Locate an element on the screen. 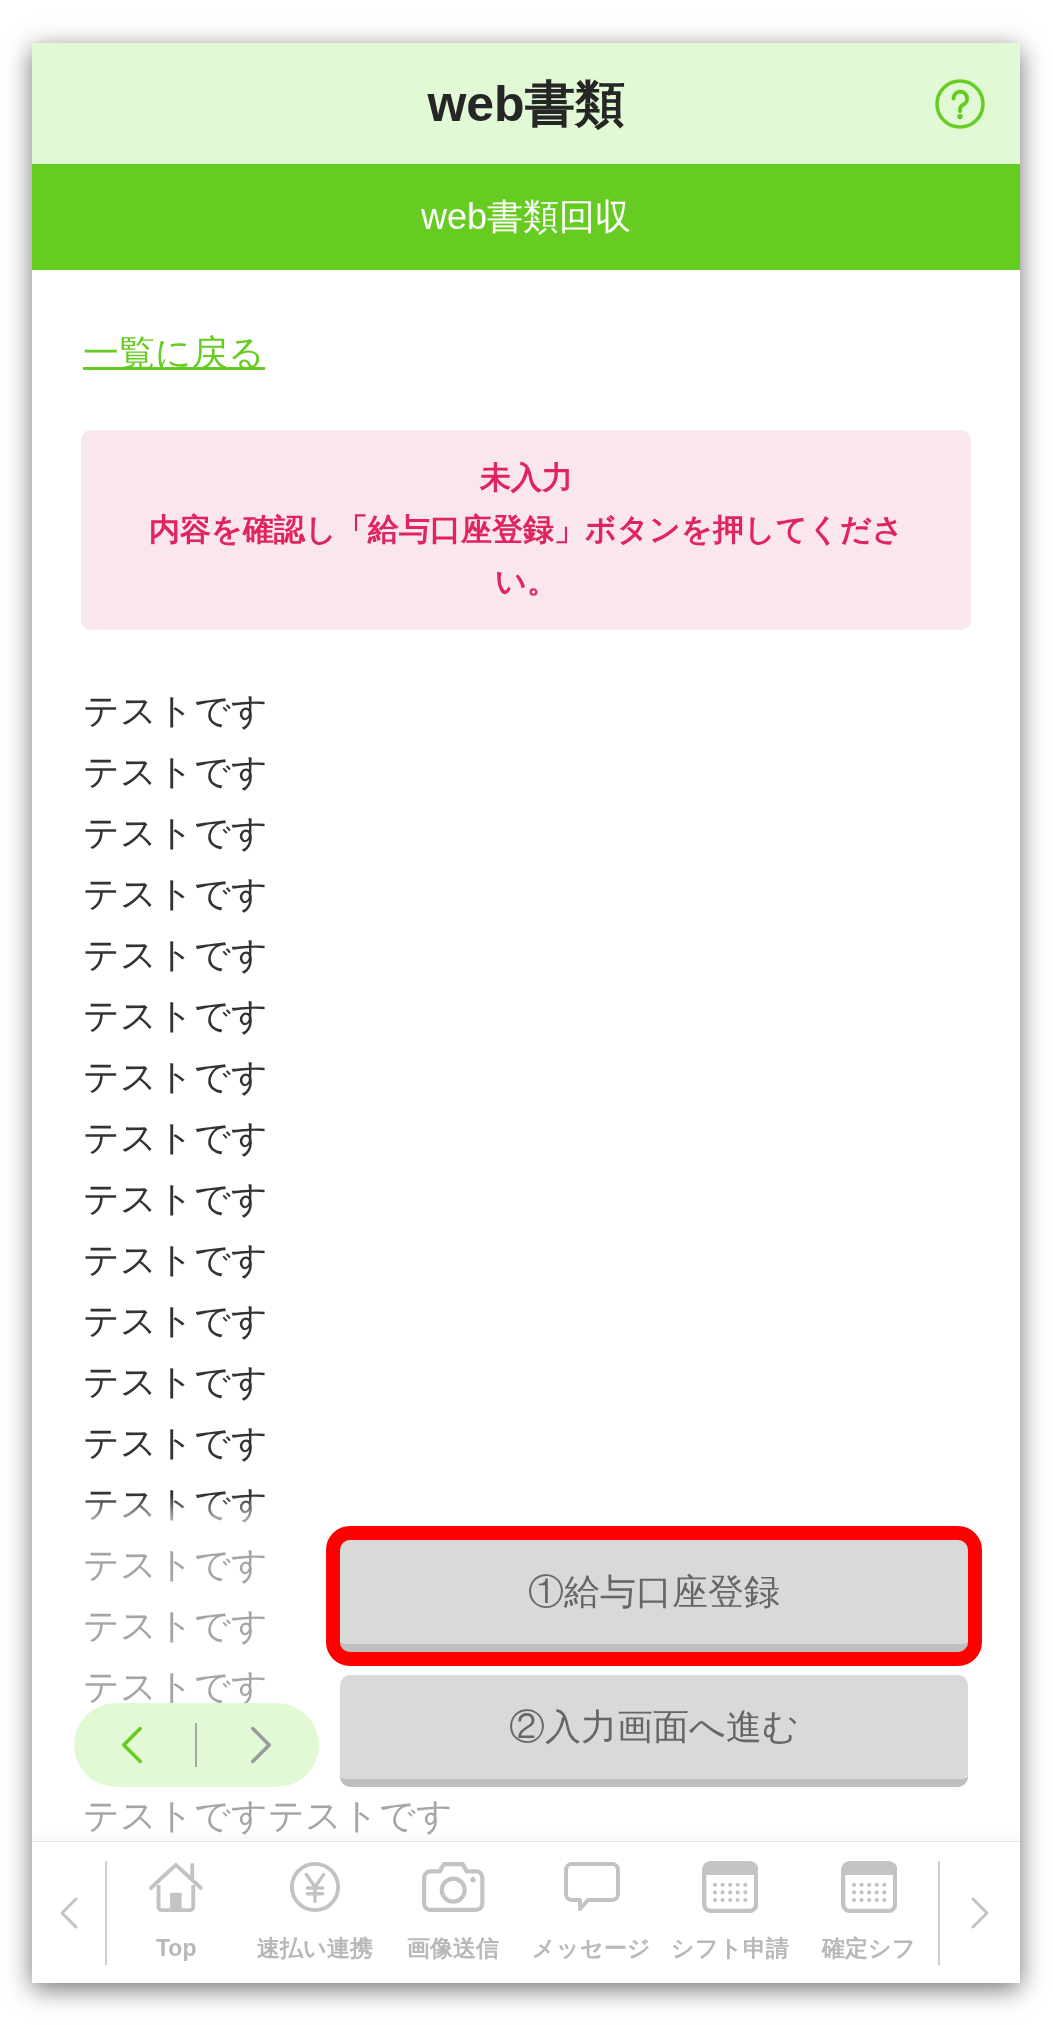 The image size is (1053, 2025). back-link: 一覧に戻る is located at coordinates (174, 353).